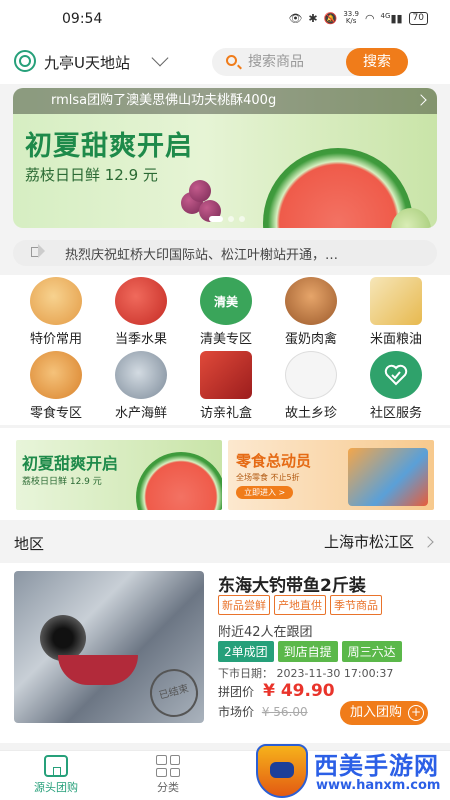  I want to click on community-service-icon, so click(396, 375).